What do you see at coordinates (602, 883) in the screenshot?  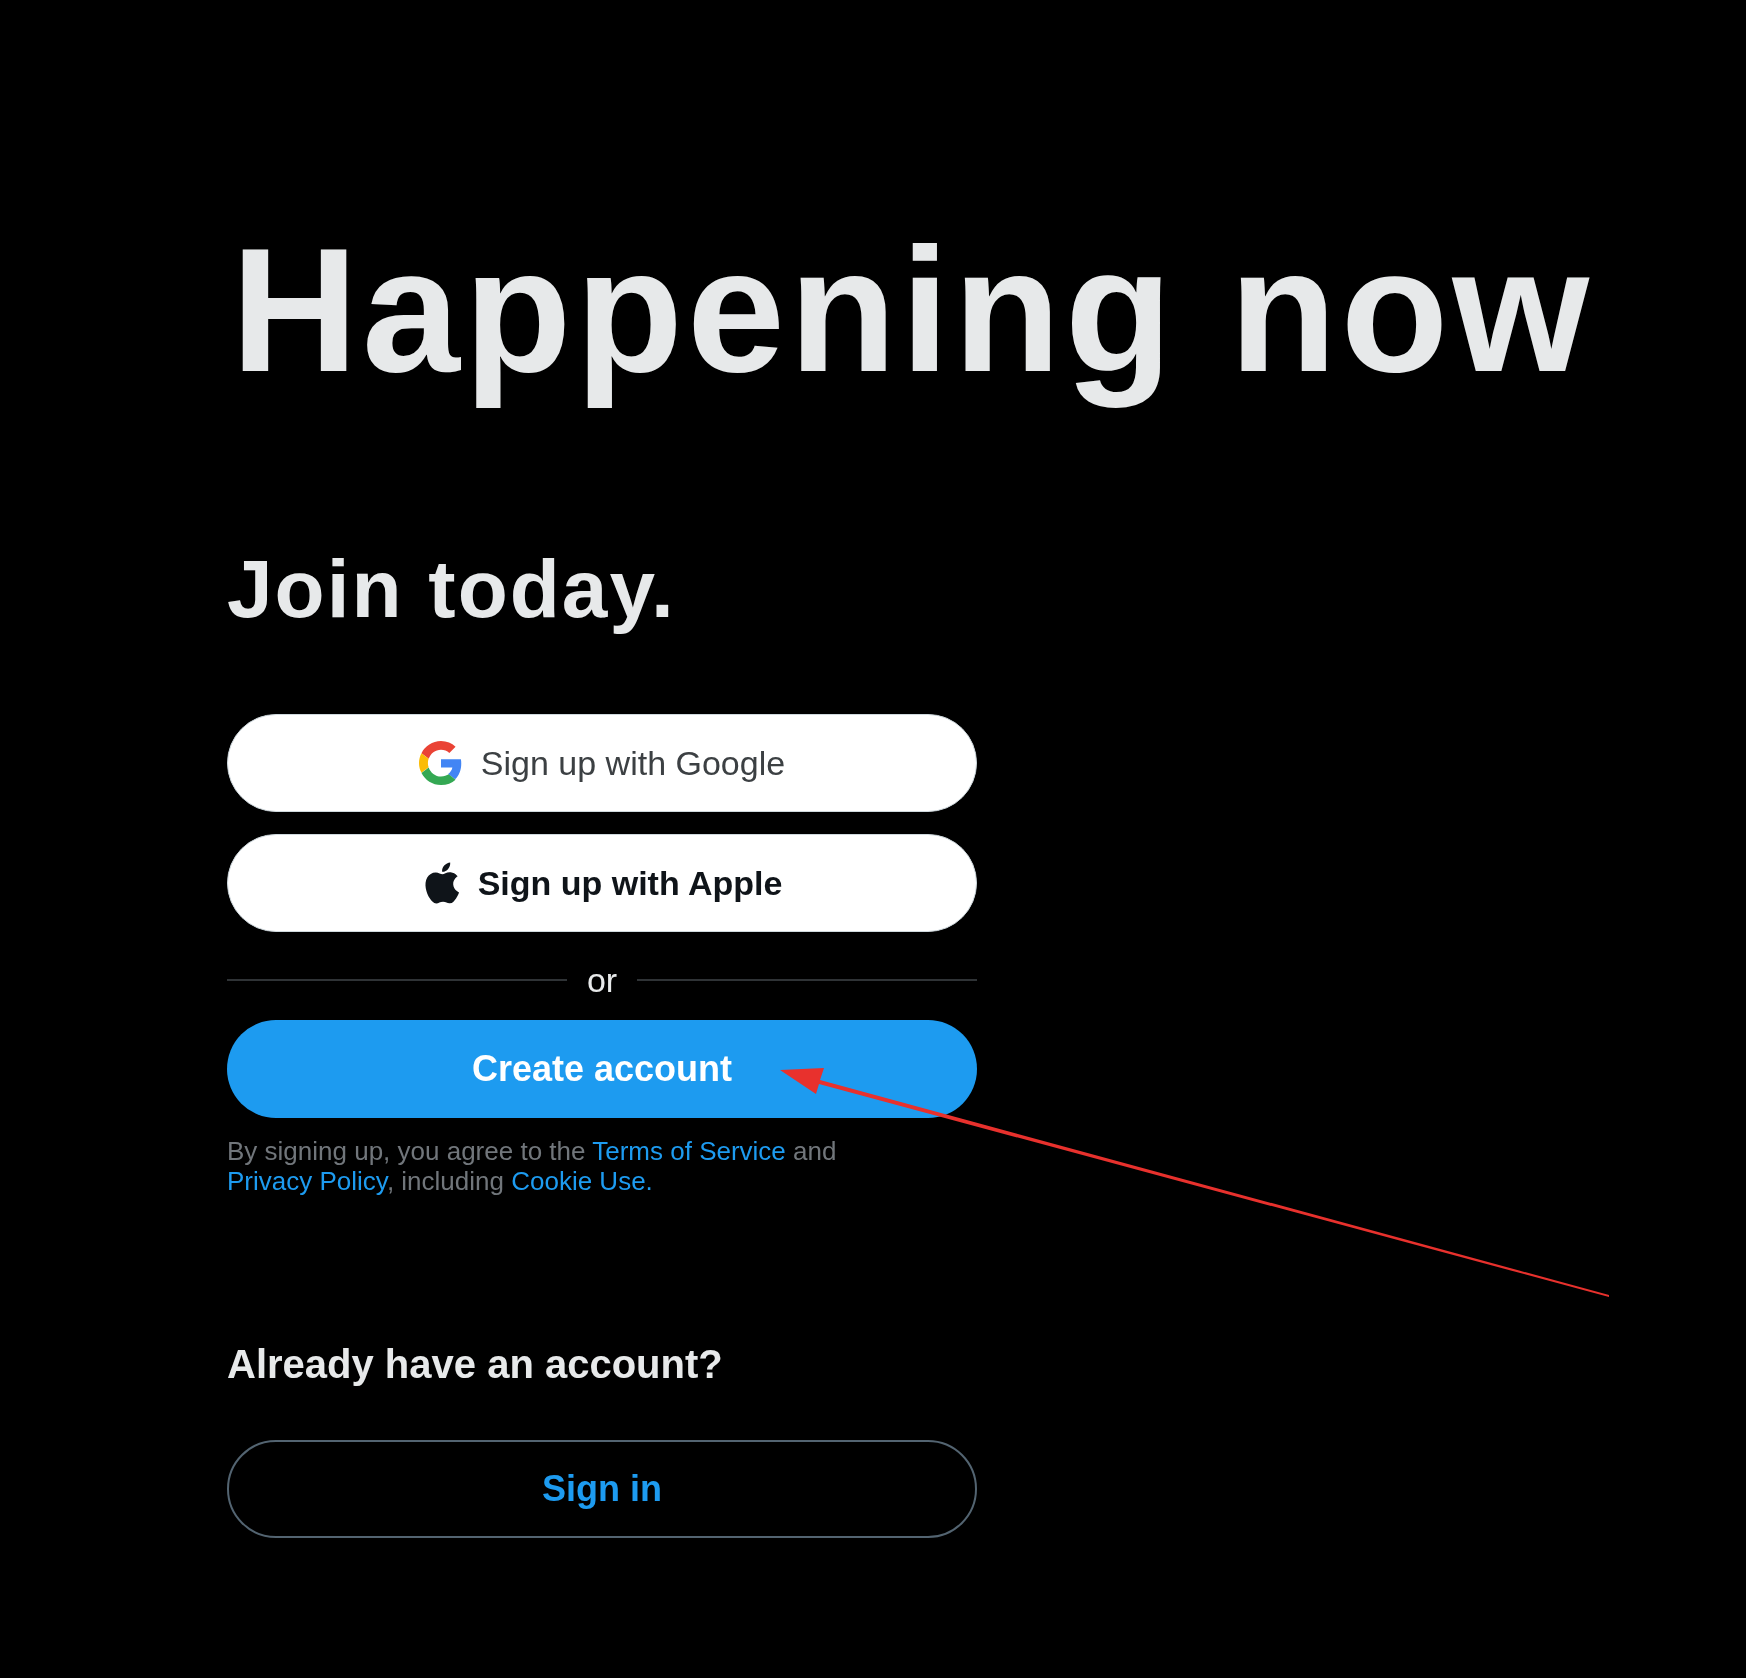 I see `apple-signup-button: Sign up with Apple` at bounding box center [602, 883].